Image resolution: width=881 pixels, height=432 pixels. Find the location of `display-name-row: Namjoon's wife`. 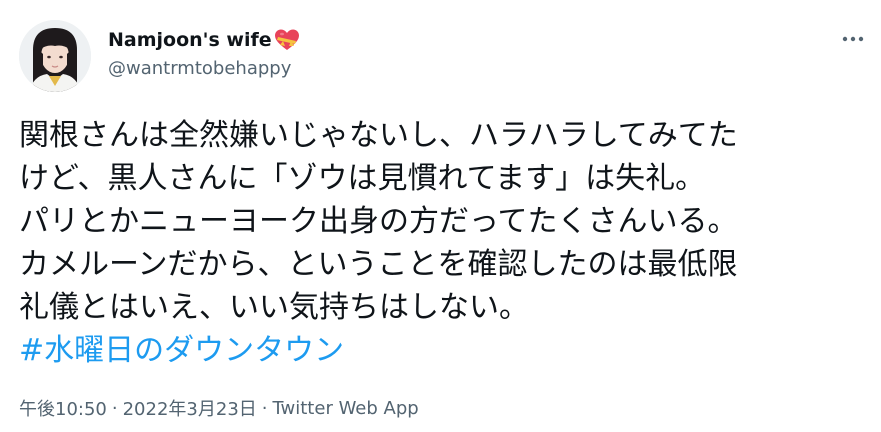

display-name-row: Namjoon's wife is located at coordinates (204, 40).